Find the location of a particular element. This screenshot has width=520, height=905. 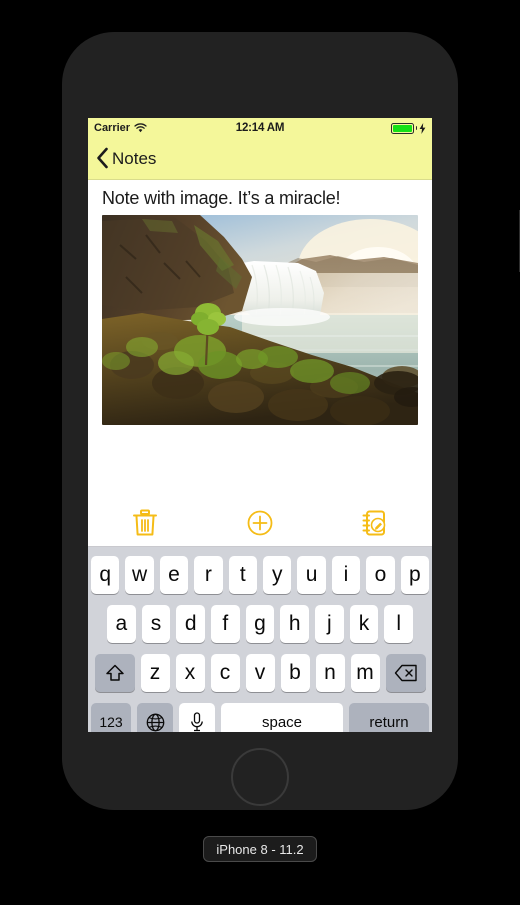

return-key: return is located at coordinates (389, 717).